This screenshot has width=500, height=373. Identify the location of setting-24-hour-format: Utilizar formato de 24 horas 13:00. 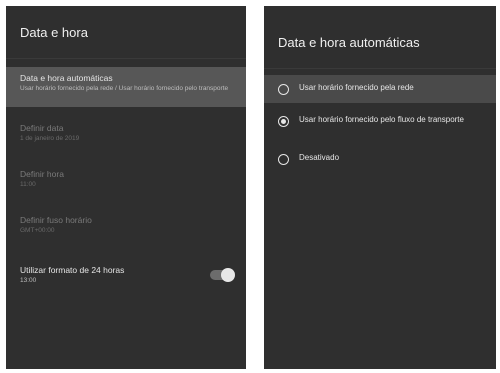
(126, 275).